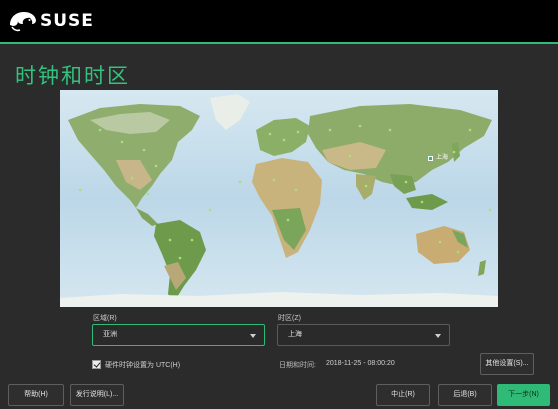 This screenshot has height=409, width=558. Describe the element at coordinates (363, 335) in the screenshot. I see `timezone-select: 上海` at that location.